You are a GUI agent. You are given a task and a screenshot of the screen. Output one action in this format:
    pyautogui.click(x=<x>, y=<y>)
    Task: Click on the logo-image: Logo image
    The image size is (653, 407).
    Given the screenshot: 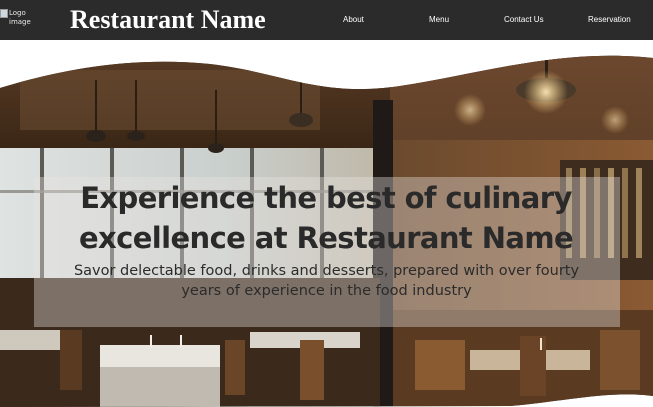 What is the action you would take?
    pyautogui.click(x=23, y=20)
    